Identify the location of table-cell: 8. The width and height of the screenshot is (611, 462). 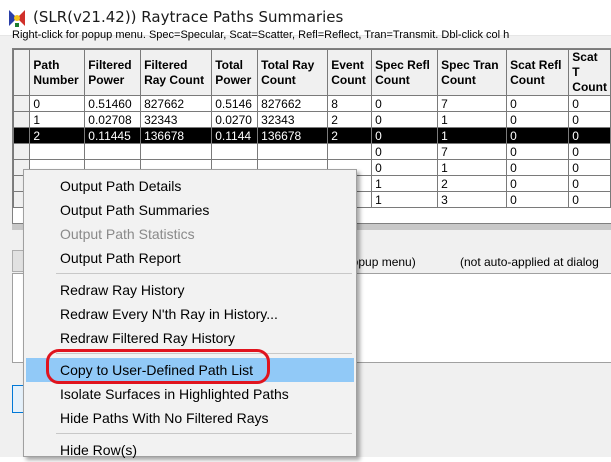
(350, 103).